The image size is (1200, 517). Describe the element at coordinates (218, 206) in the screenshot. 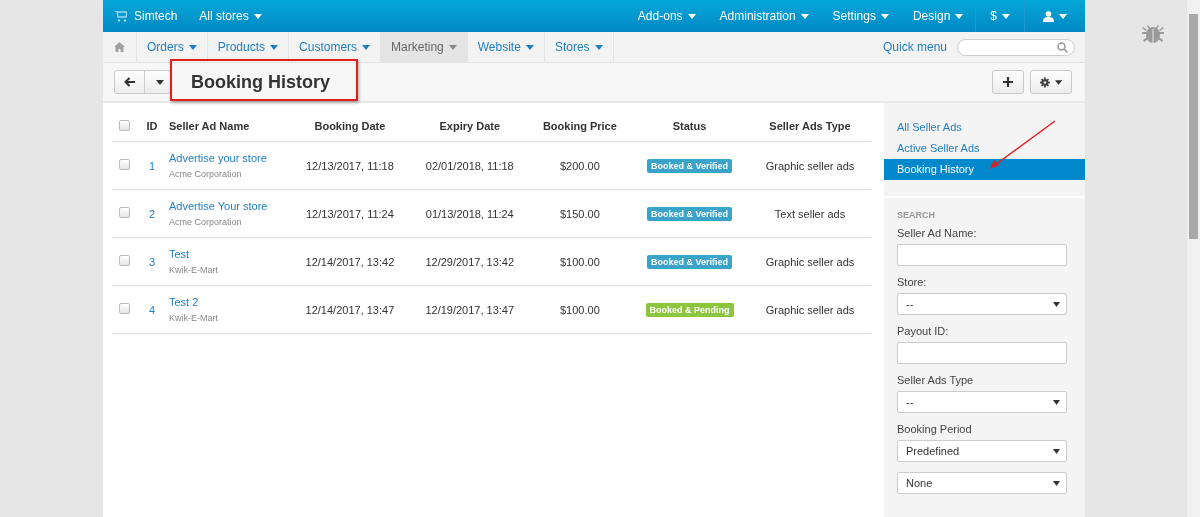

I see `ad-name-link: Advertise Your store` at that location.